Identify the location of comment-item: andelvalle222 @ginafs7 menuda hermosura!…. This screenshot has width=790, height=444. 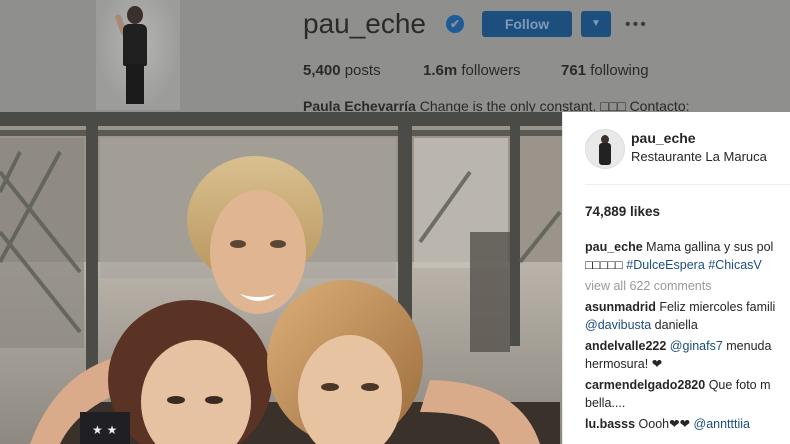
(687, 355).